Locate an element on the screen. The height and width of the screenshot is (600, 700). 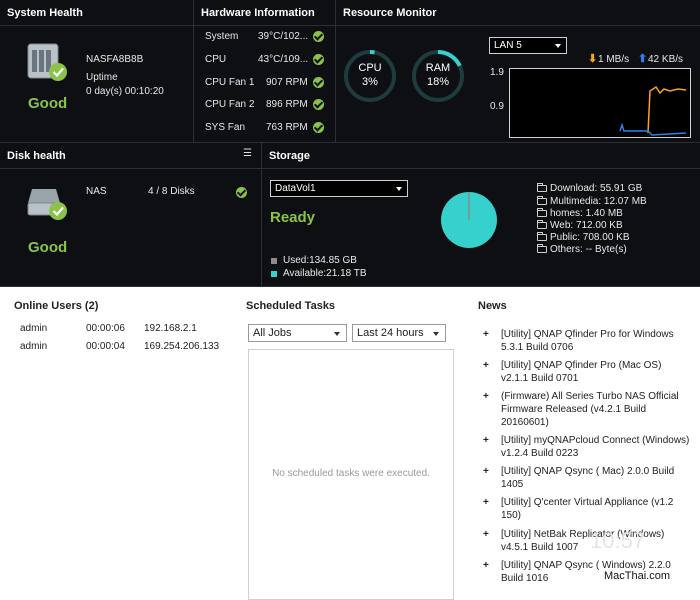
upload-arrow-icon: ⬇ is located at coordinates (593, 59).